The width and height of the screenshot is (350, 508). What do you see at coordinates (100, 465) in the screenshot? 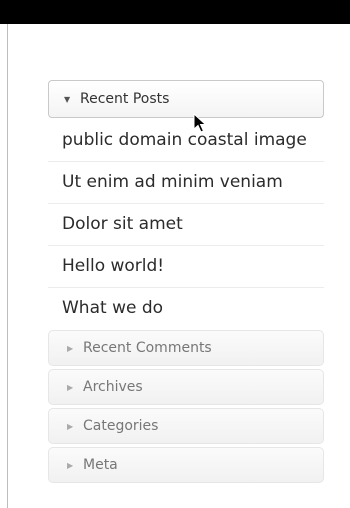
I see `section-title: Meta` at bounding box center [100, 465].